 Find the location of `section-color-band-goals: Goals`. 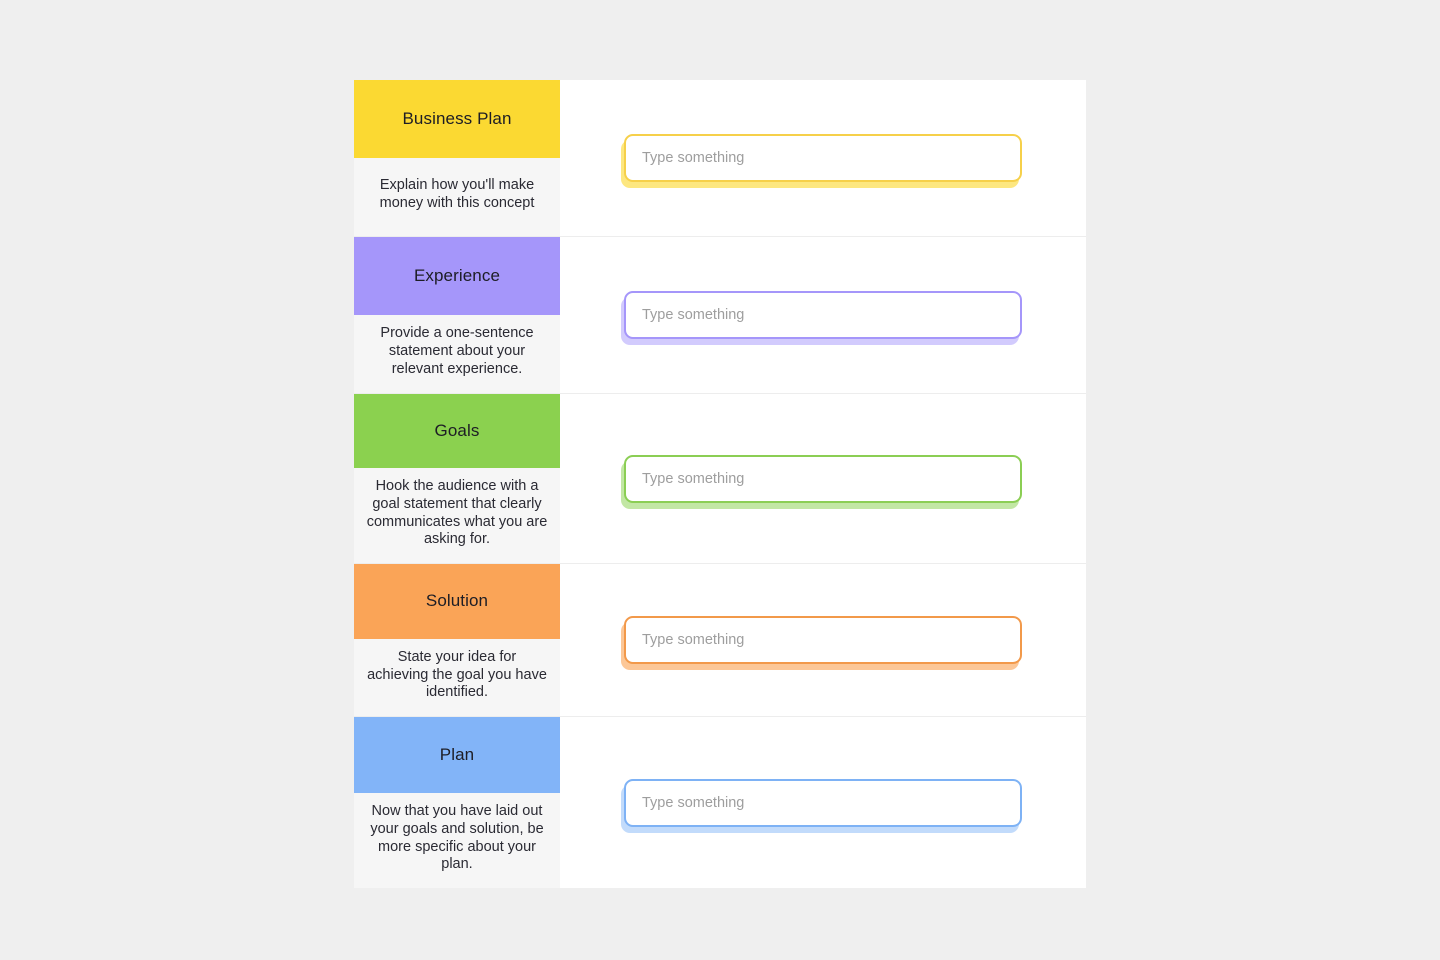

section-color-band-goals: Goals is located at coordinates (457, 431).